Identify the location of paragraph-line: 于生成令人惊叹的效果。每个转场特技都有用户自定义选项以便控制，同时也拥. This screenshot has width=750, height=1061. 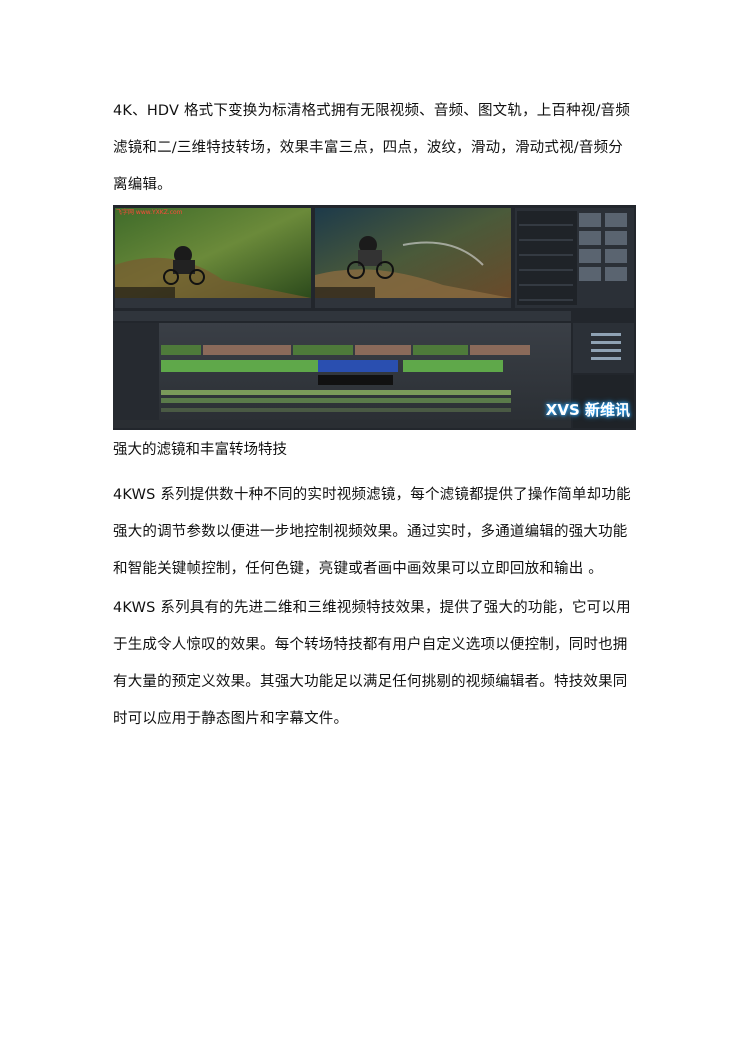
(370, 645).